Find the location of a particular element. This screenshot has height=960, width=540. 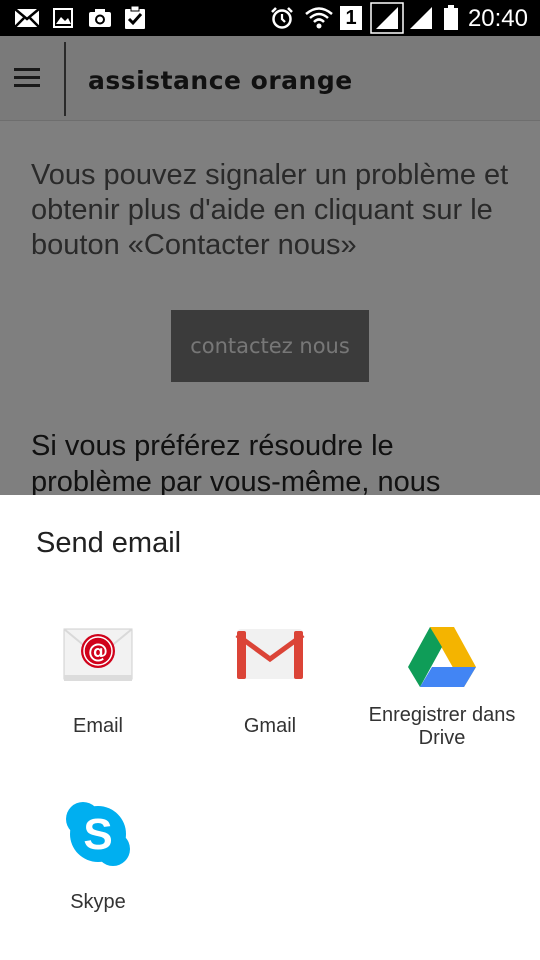

share-target-gmail: Gmail is located at coordinates (270, 700).